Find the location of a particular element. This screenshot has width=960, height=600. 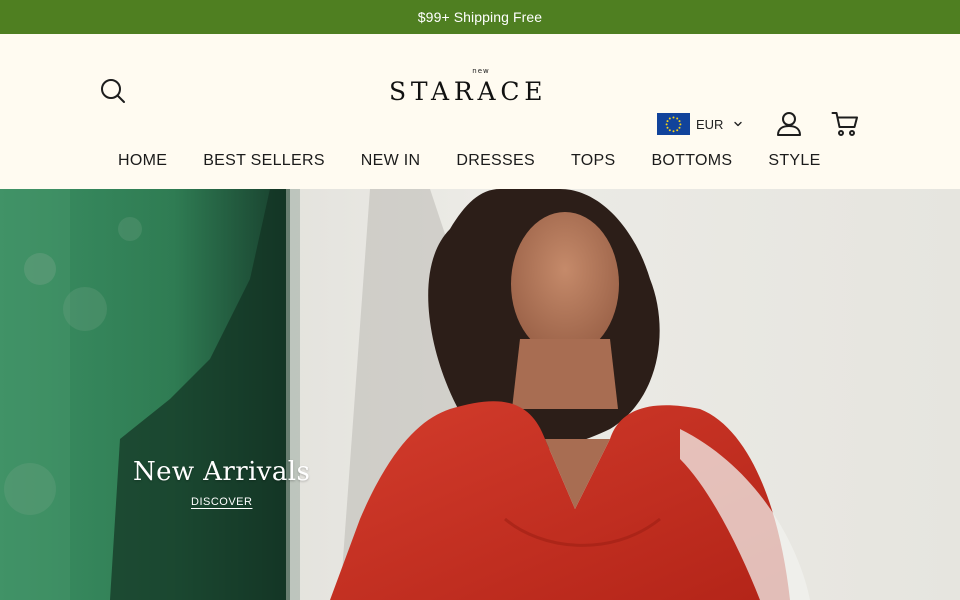

nav-item-style: STYLE is located at coordinates (794, 161).